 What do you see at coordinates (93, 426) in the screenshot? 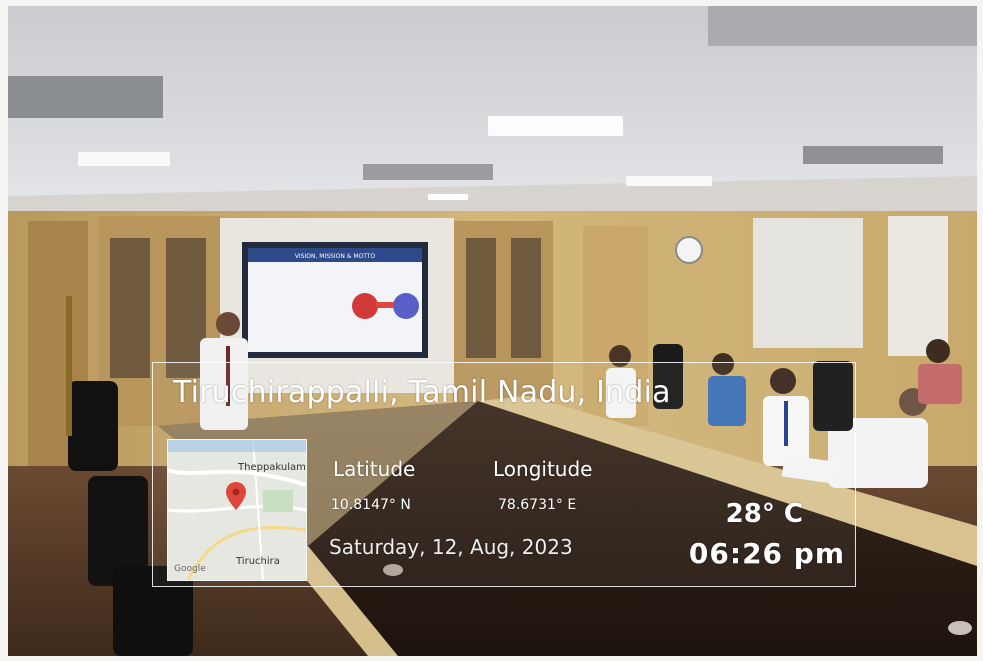
I see `chair` at bounding box center [93, 426].